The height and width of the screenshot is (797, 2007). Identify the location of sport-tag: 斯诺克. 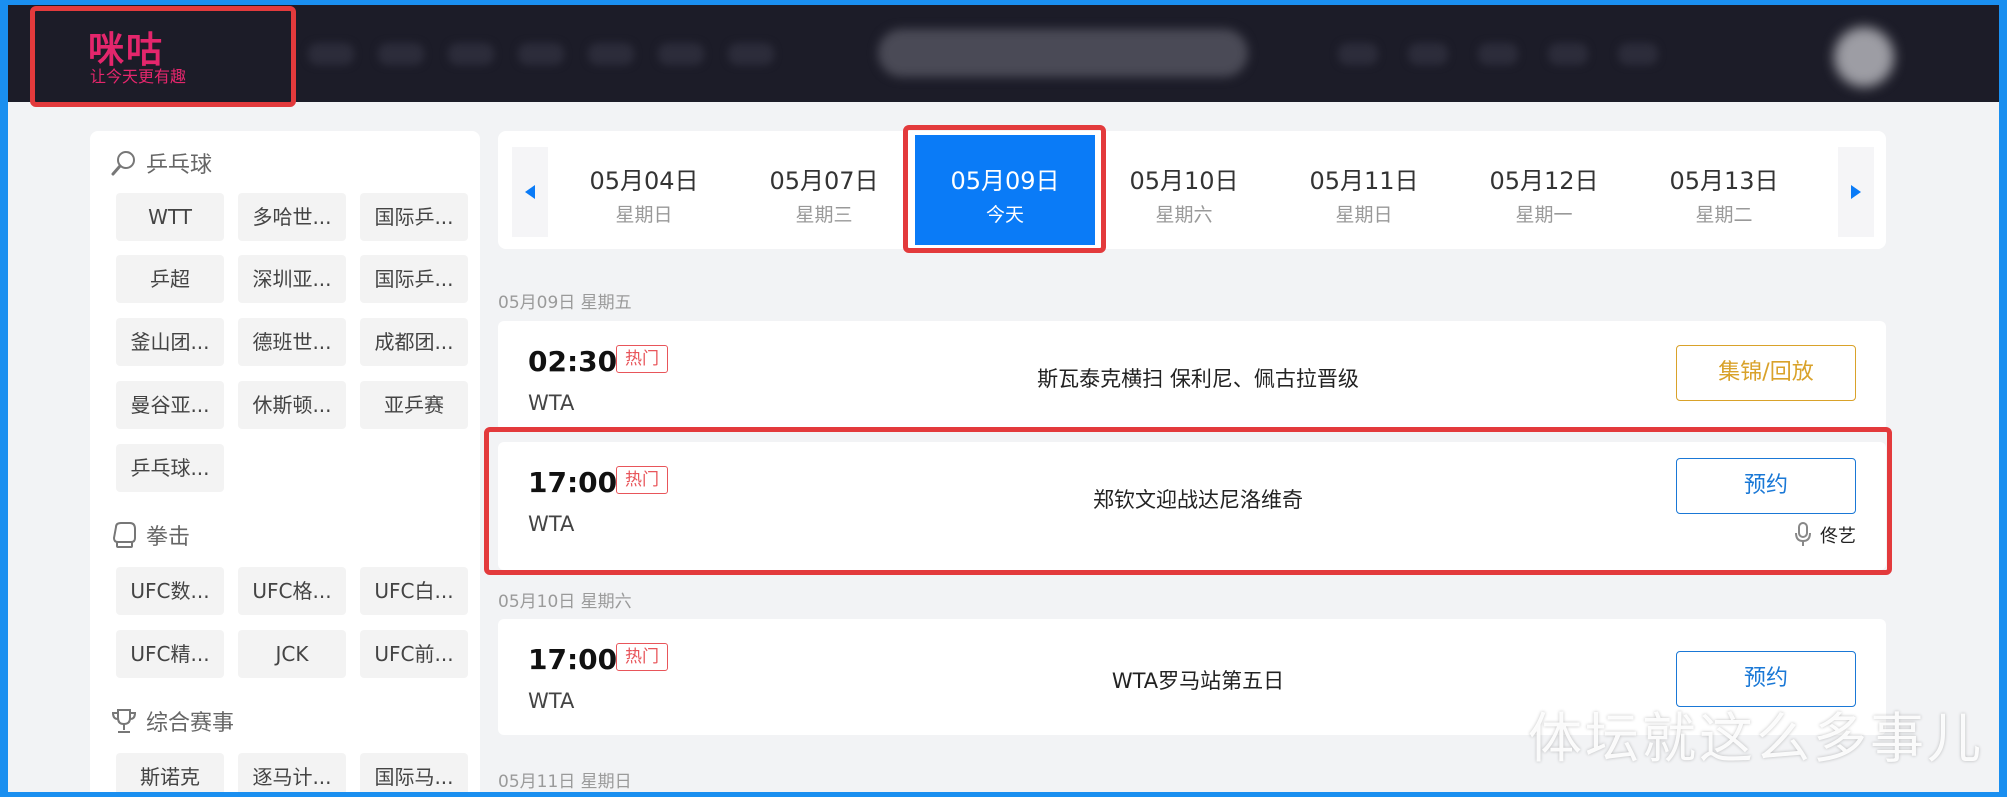
(170, 772).